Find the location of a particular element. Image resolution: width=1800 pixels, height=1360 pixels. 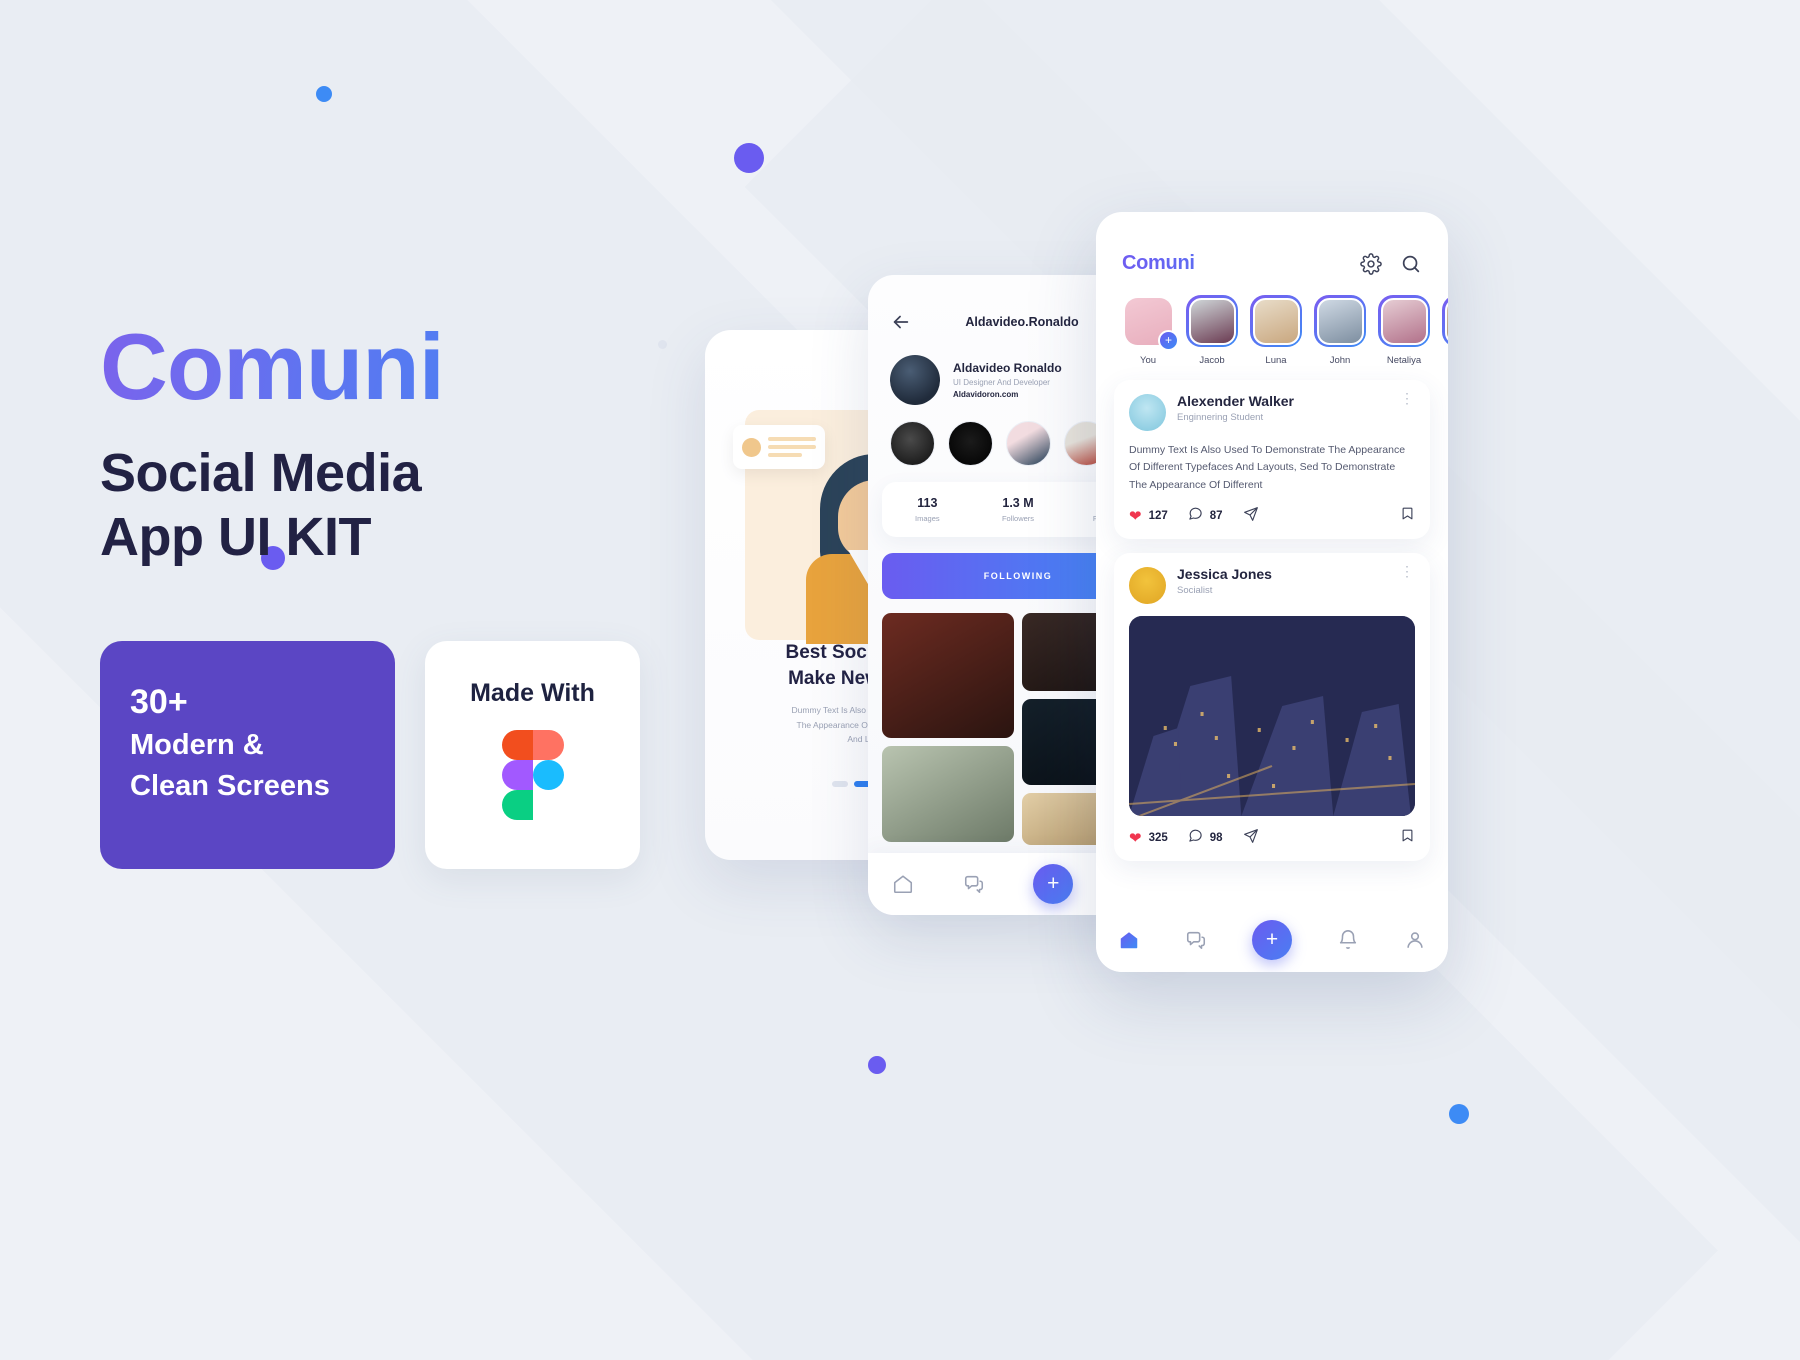

screens-count: 30+ is located at coordinates (159, 702).